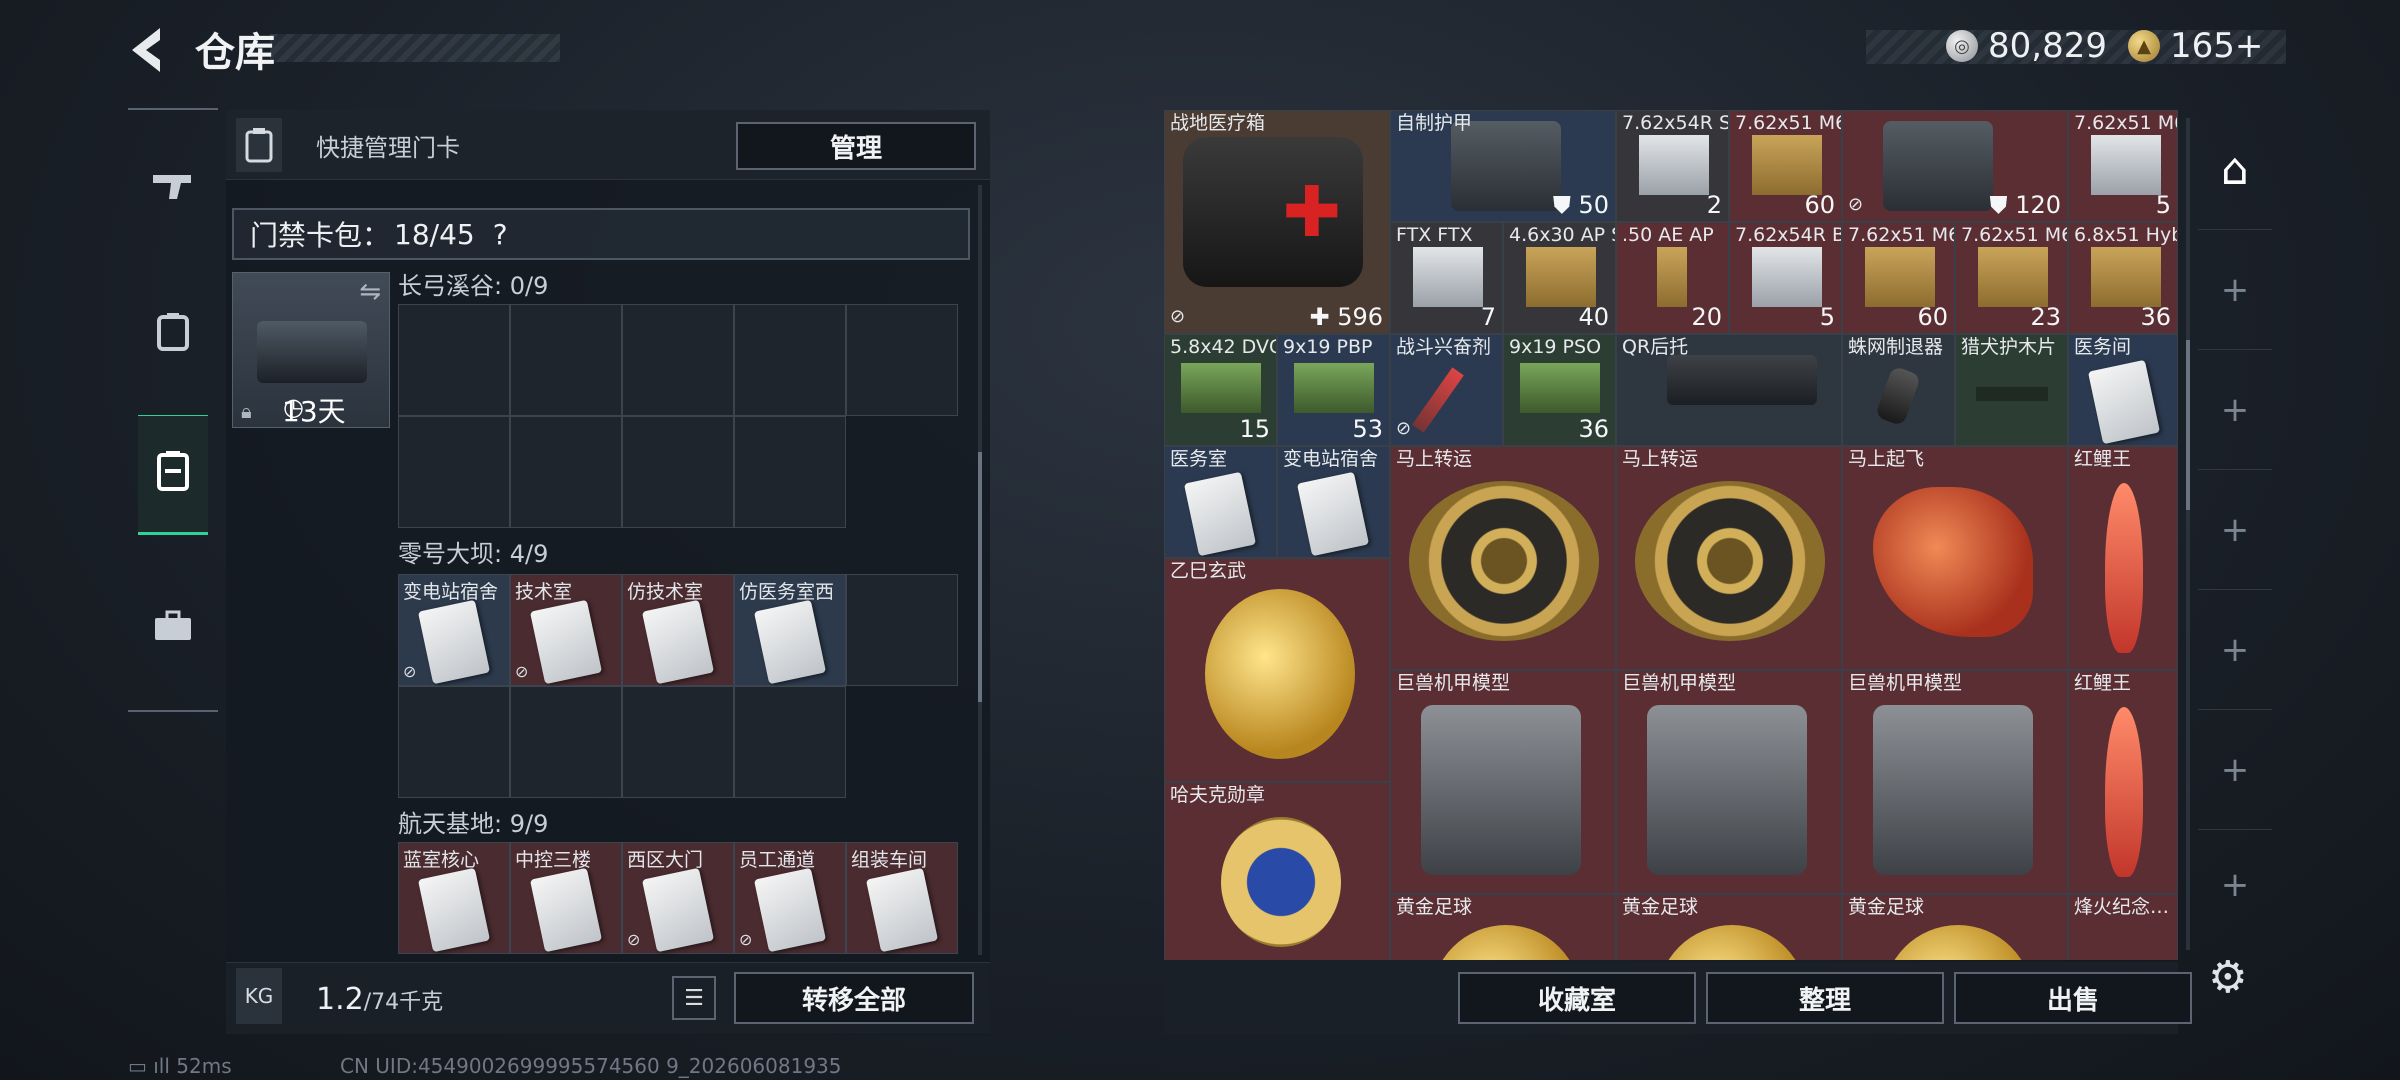  What do you see at coordinates (1788, 235) in the screenshot?
I see `item-name: 7.62x54R BT` at bounding box center [1788, 235].